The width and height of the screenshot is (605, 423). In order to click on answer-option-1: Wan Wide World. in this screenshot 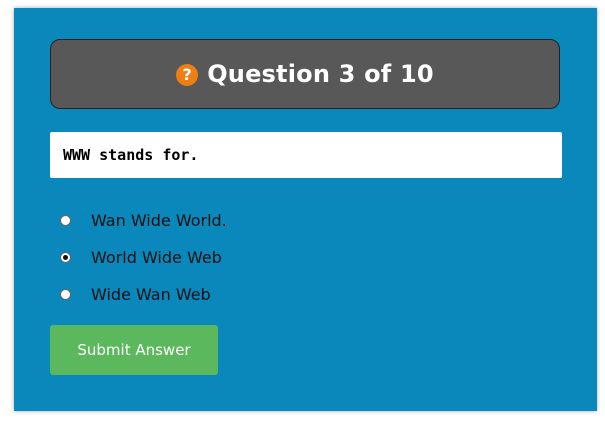, I will do `click(143, 220)`.